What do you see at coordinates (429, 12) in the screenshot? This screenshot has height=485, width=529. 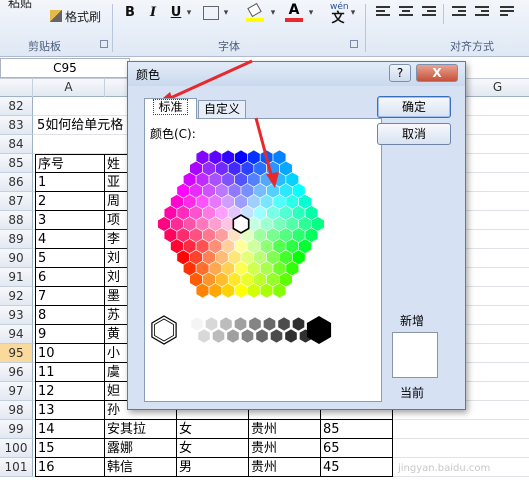 I see `align-right-icon` at bounding box center [429, 12].